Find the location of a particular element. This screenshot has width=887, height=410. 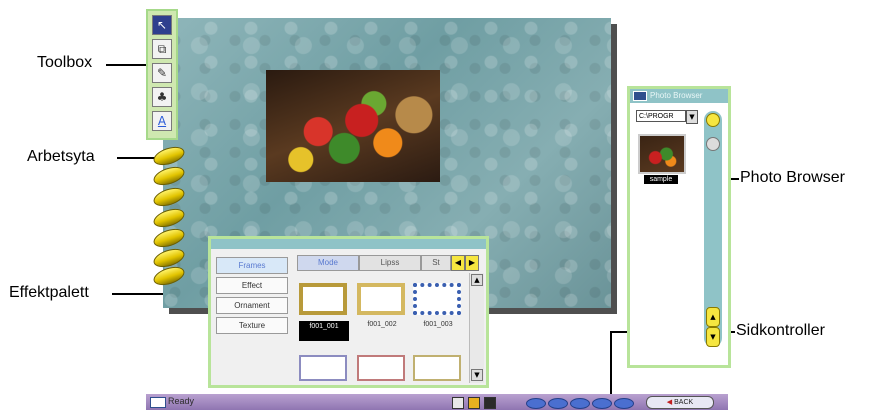

select-tool-icon: ↖ is located at coordinates (162, 25).